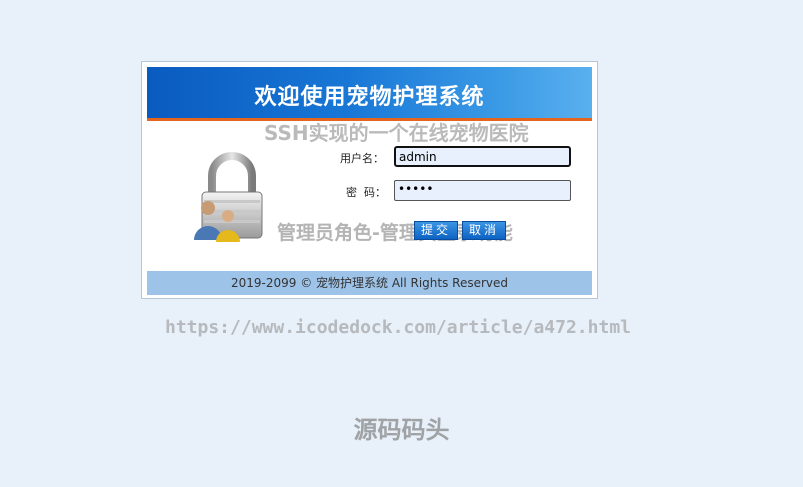  I want to click on cancel-button: 取消, so click(484, 230).